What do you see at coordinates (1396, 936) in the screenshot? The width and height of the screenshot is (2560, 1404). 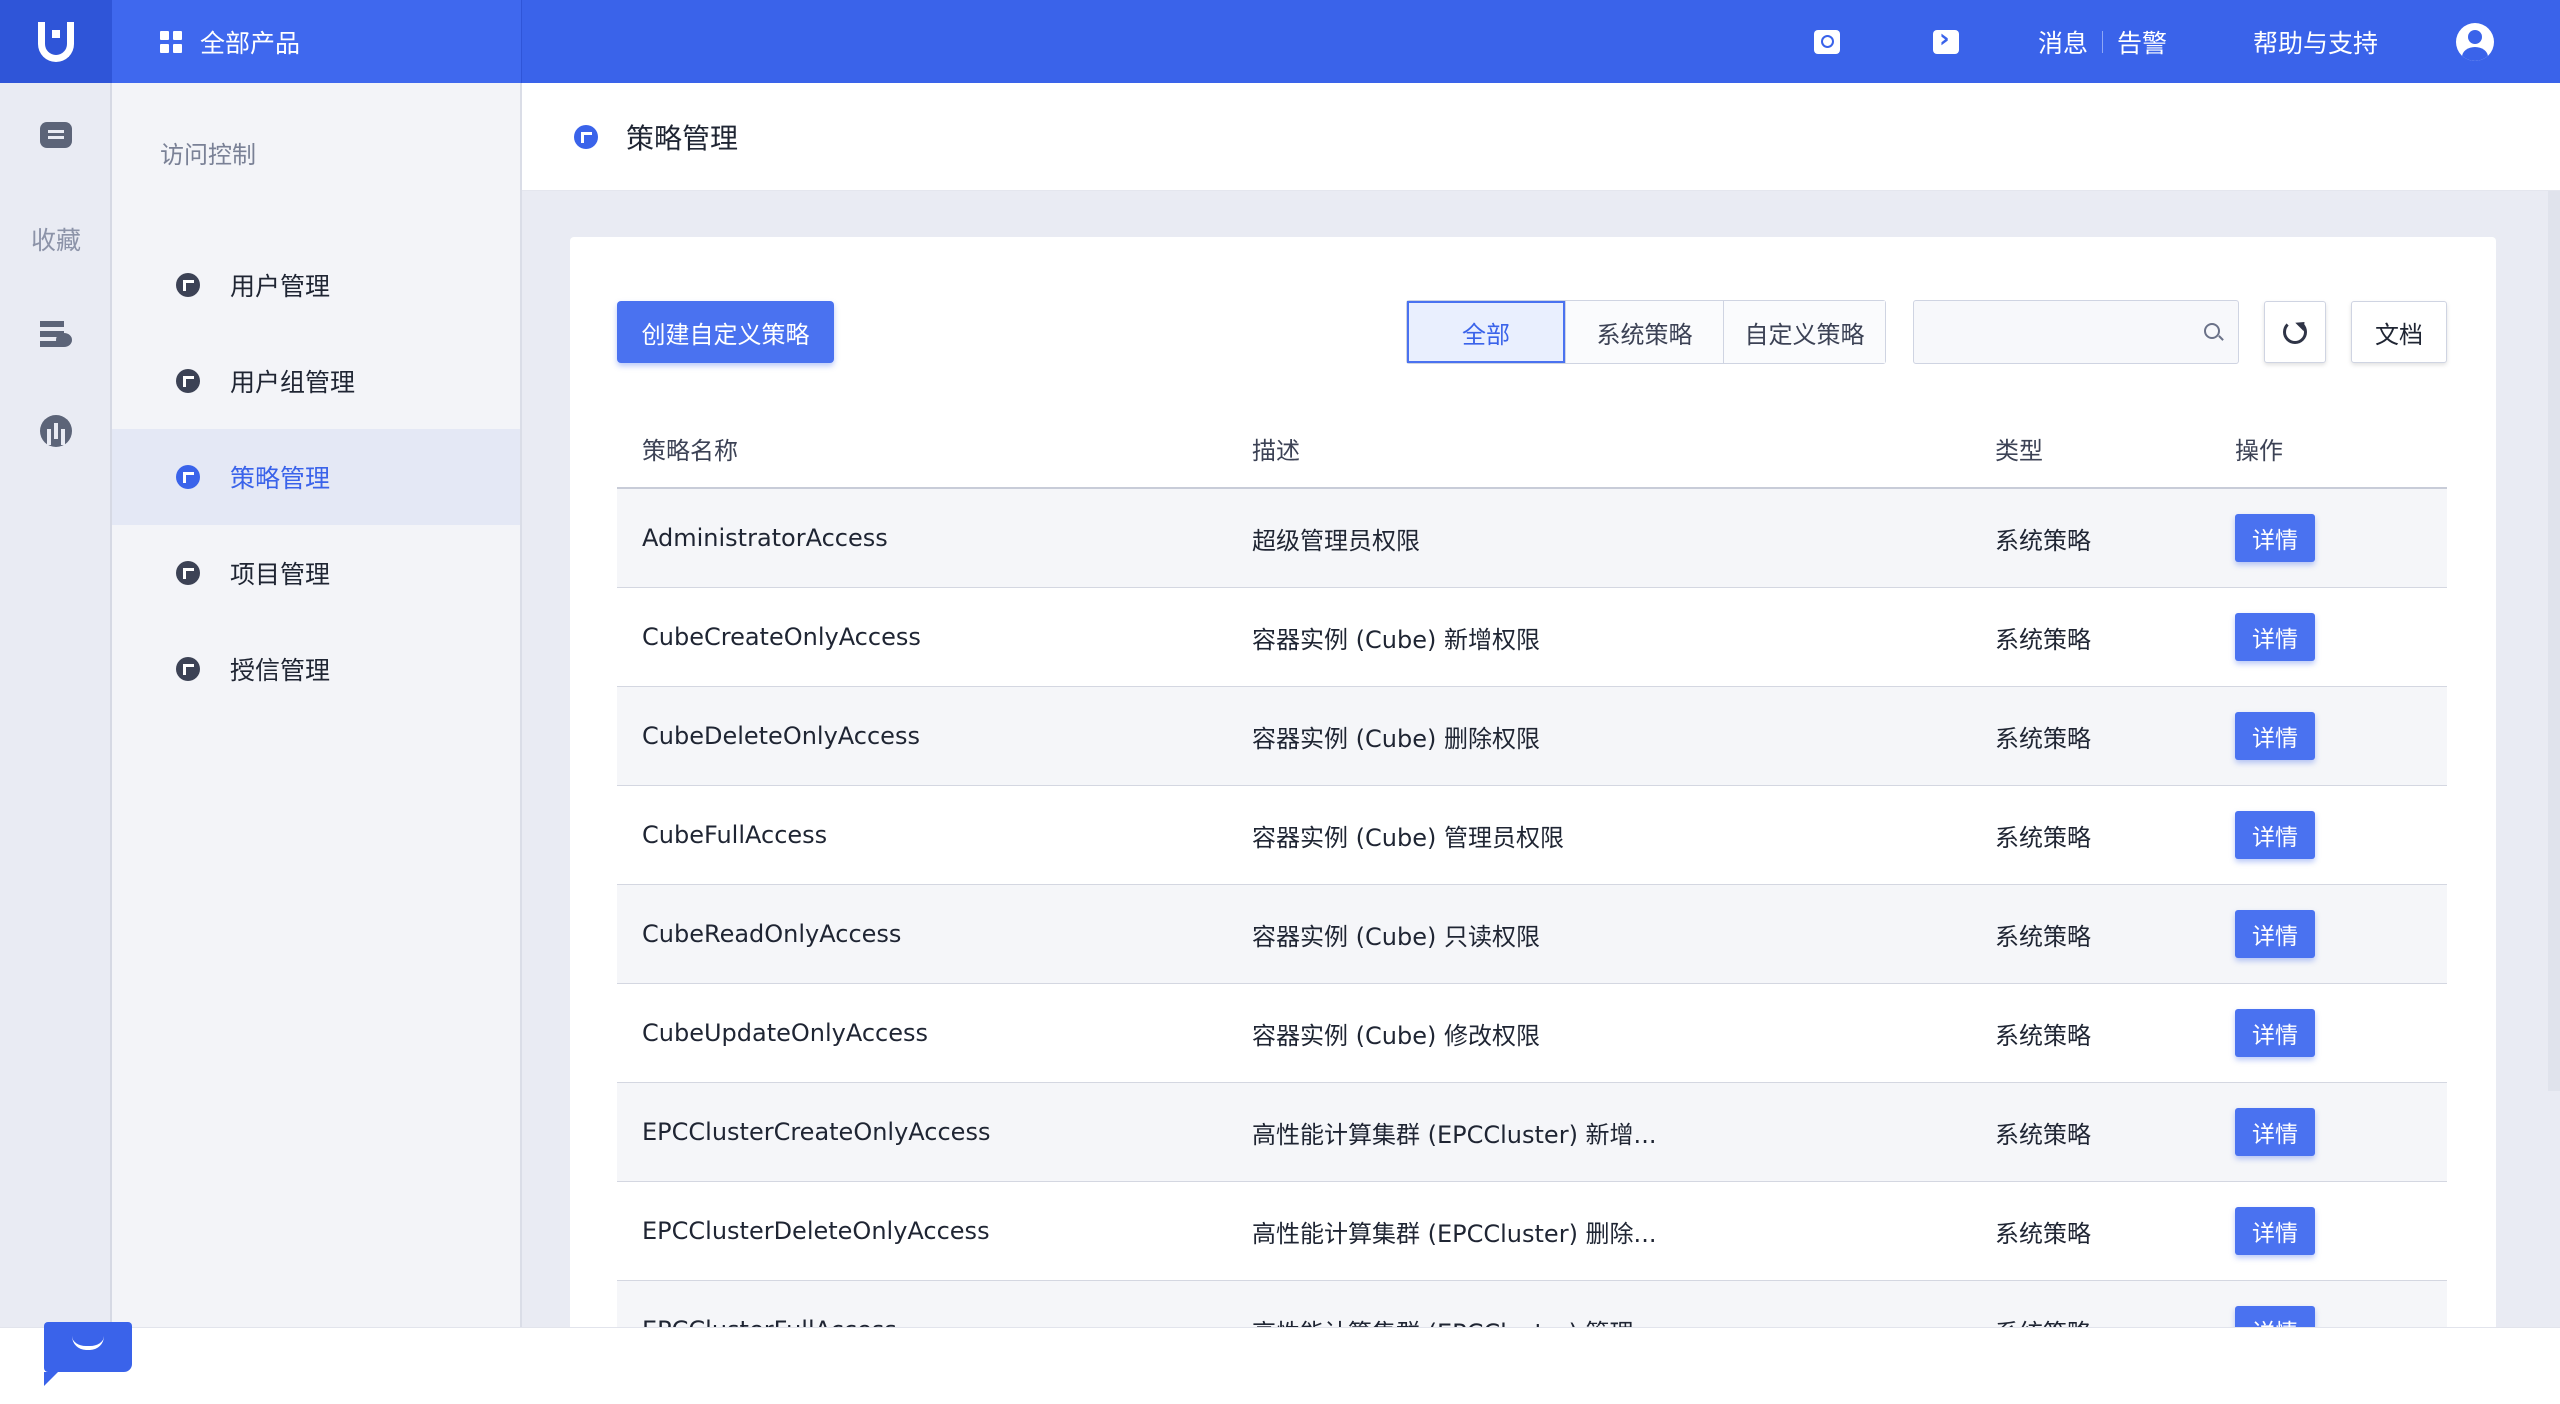 I see `description-cell: 容器实例 (Cube) 只读权限` at bounding box center [1396, 936].